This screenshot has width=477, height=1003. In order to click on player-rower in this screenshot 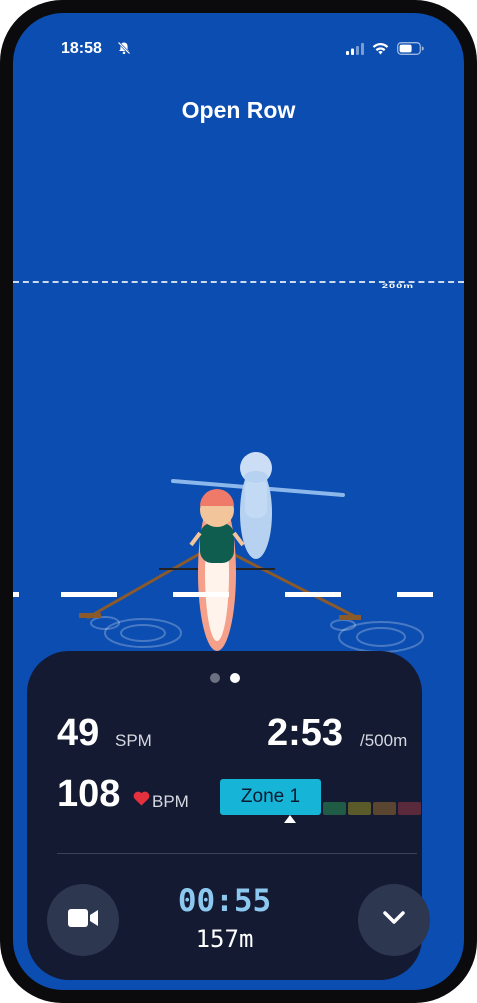, I will do `click(220, 570)`.